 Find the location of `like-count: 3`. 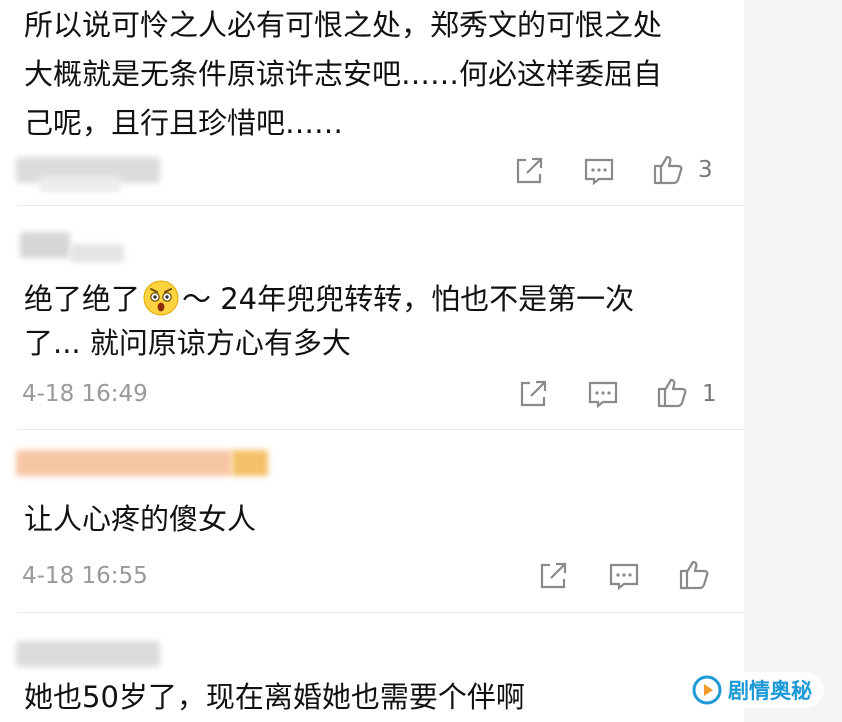

like-count: 3 is located at coordinates (705, 170).